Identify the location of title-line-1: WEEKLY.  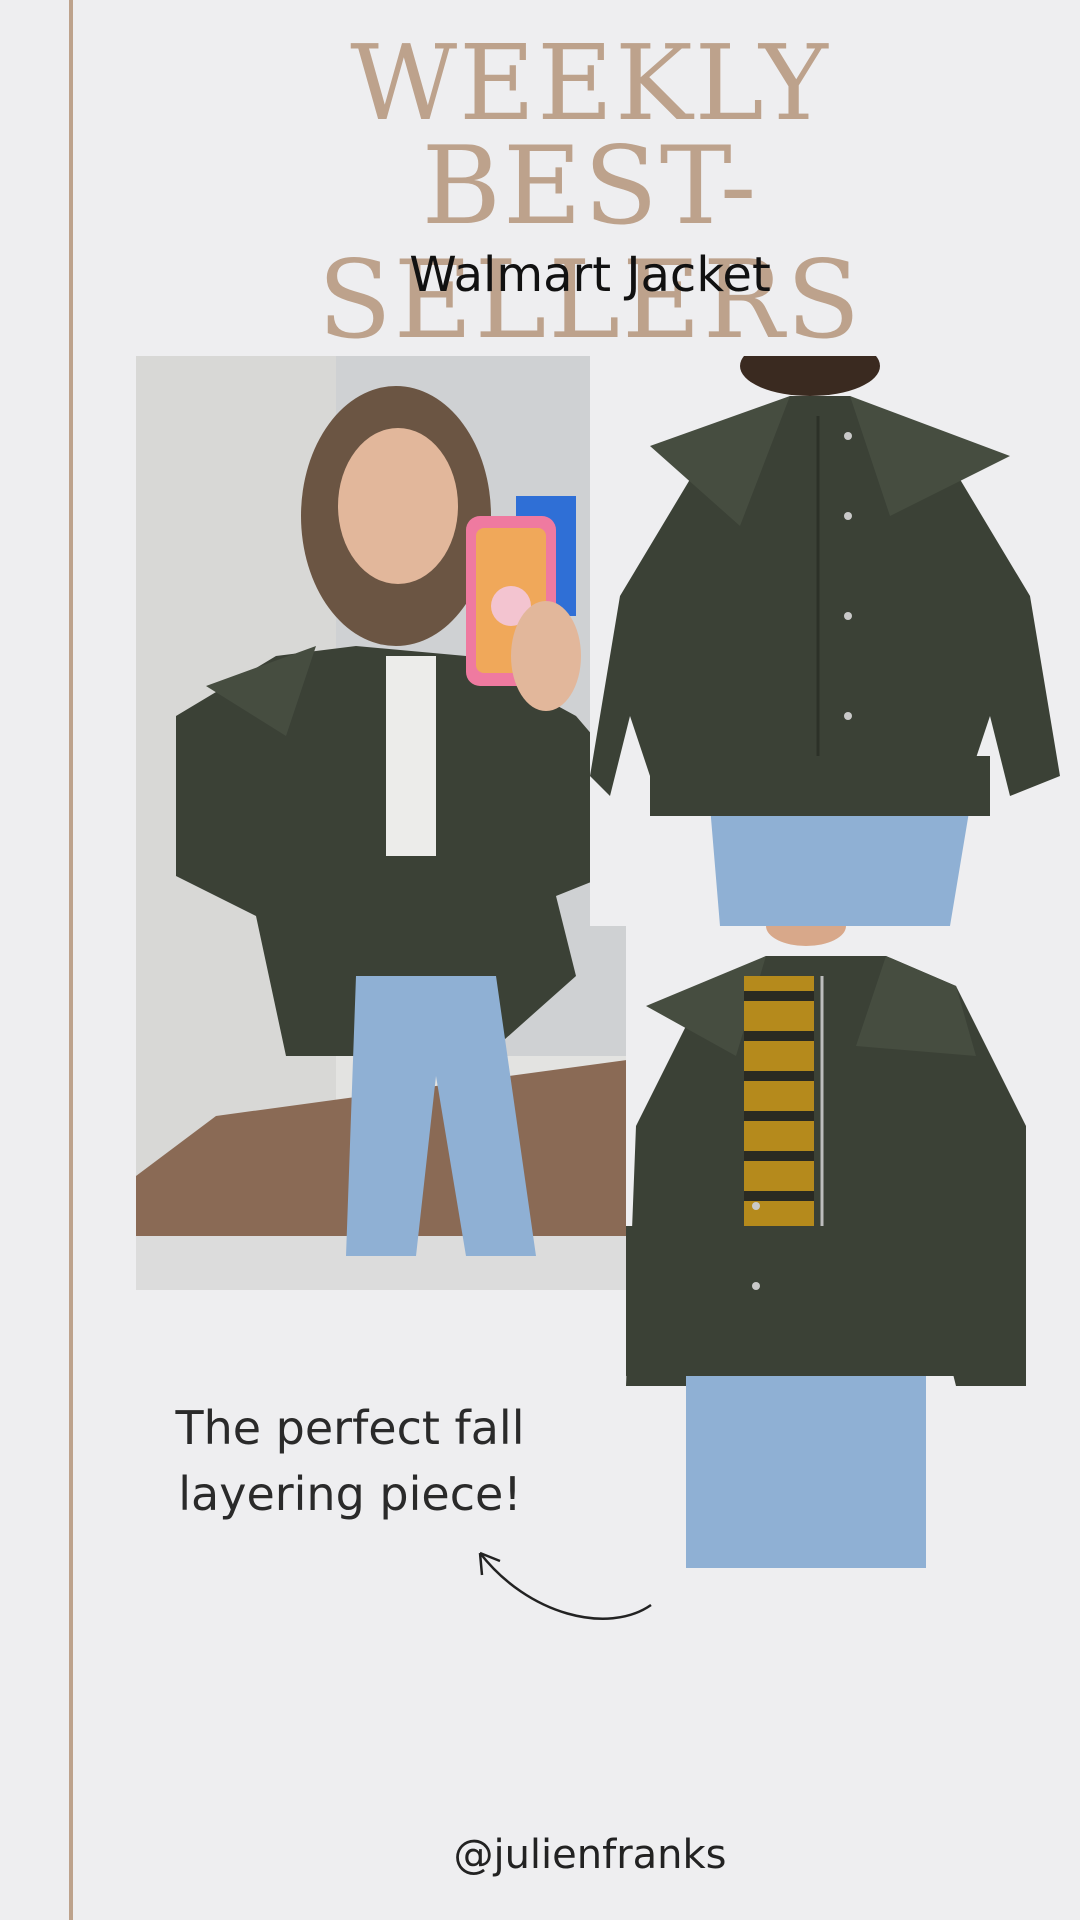
(590, 83).